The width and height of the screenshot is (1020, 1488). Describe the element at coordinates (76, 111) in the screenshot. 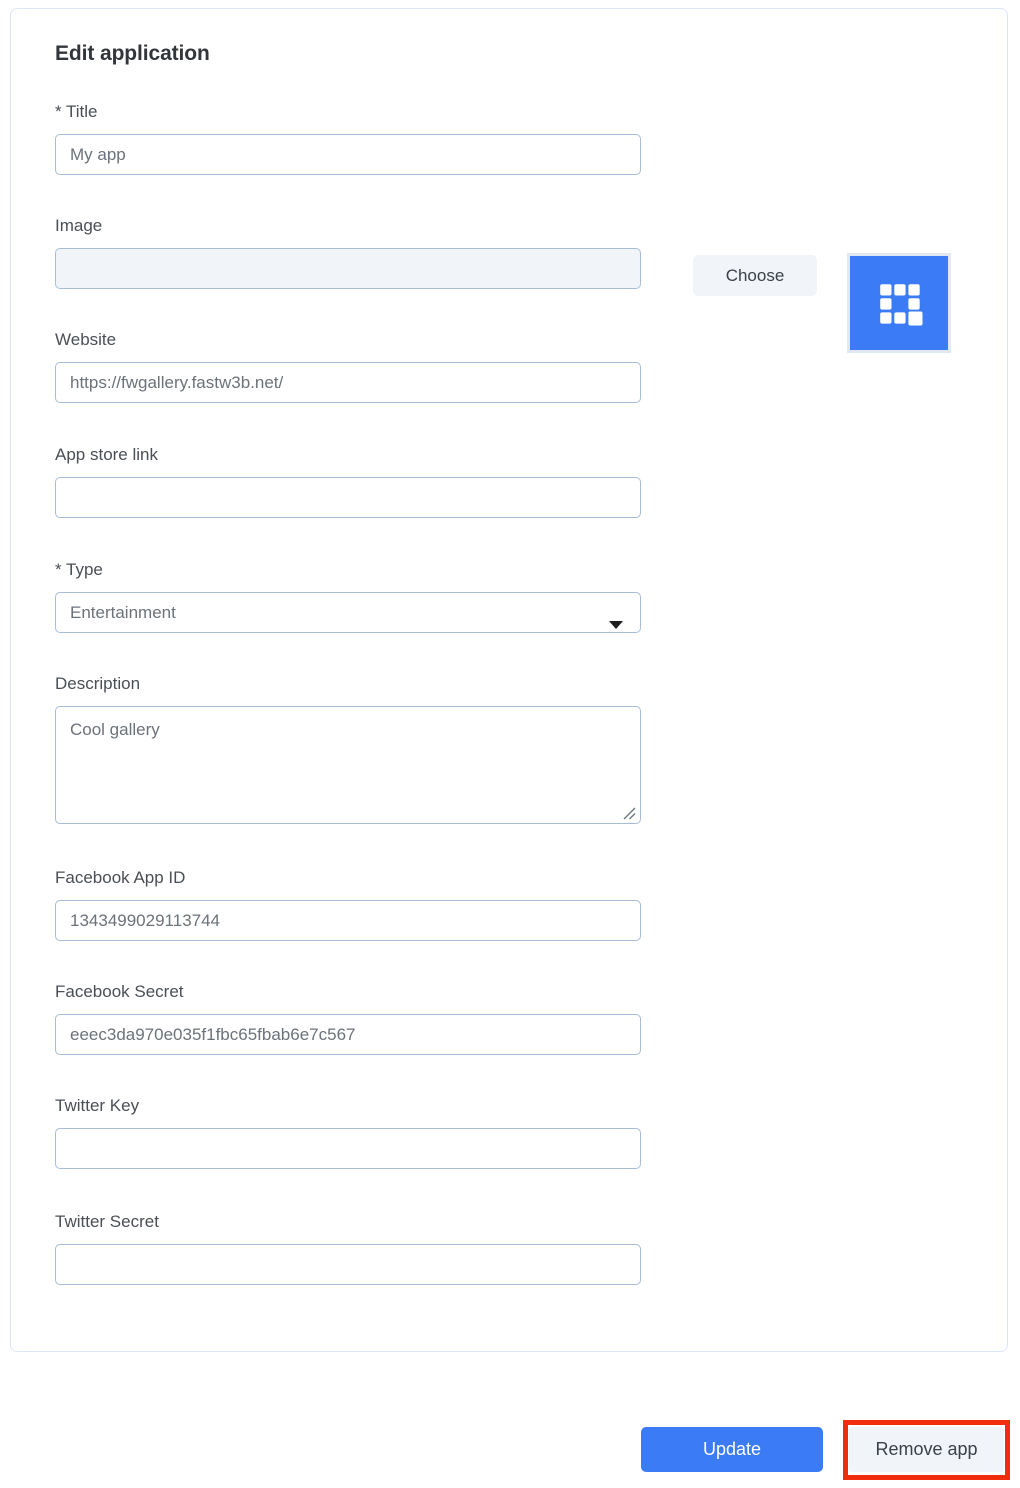

I see `title-label: * Title` at that location.